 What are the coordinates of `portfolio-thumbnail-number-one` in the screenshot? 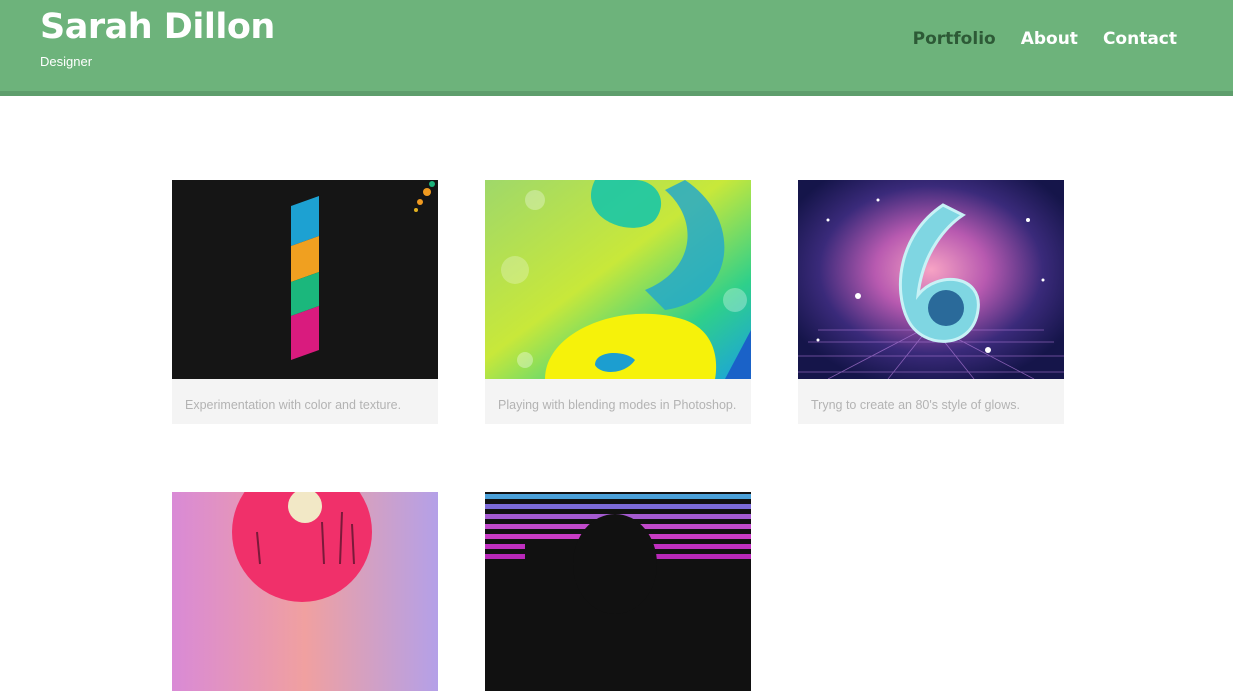 It's located at (305, 279).